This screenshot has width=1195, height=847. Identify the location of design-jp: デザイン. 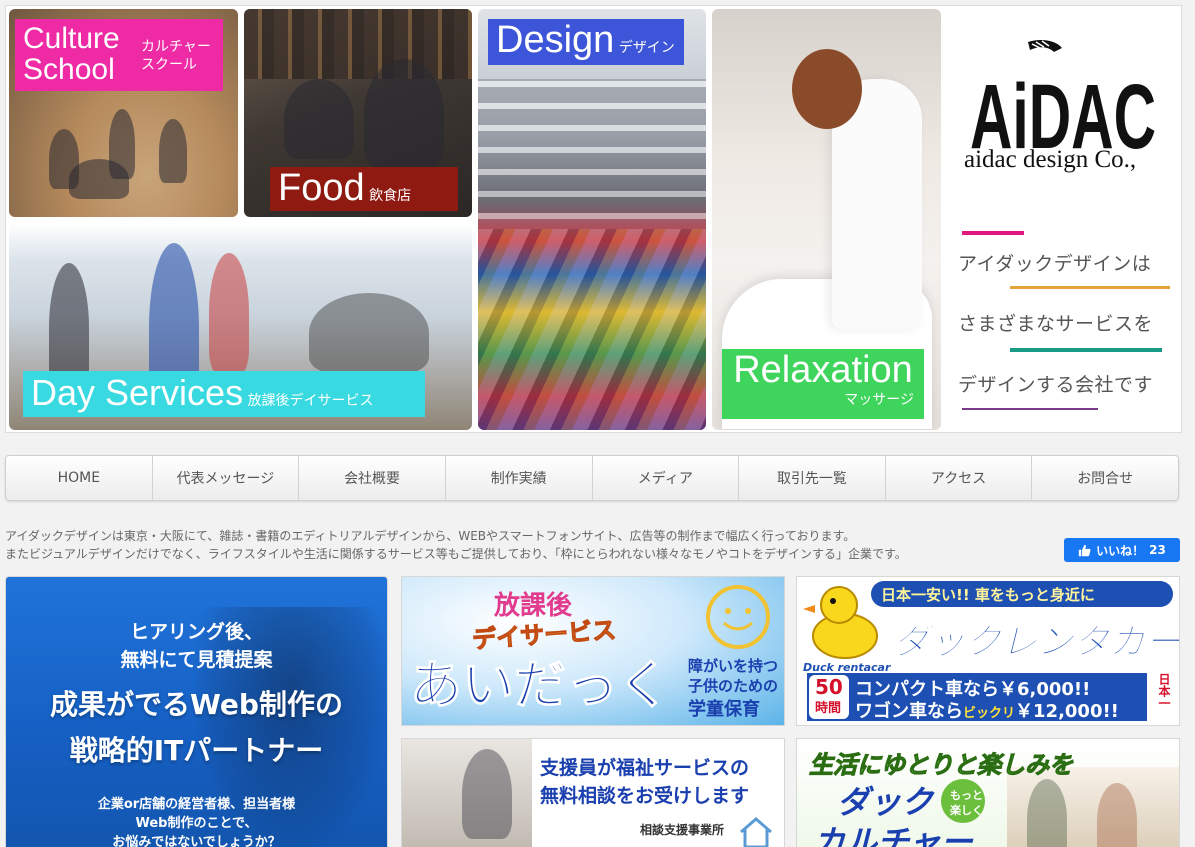
(646, 47).